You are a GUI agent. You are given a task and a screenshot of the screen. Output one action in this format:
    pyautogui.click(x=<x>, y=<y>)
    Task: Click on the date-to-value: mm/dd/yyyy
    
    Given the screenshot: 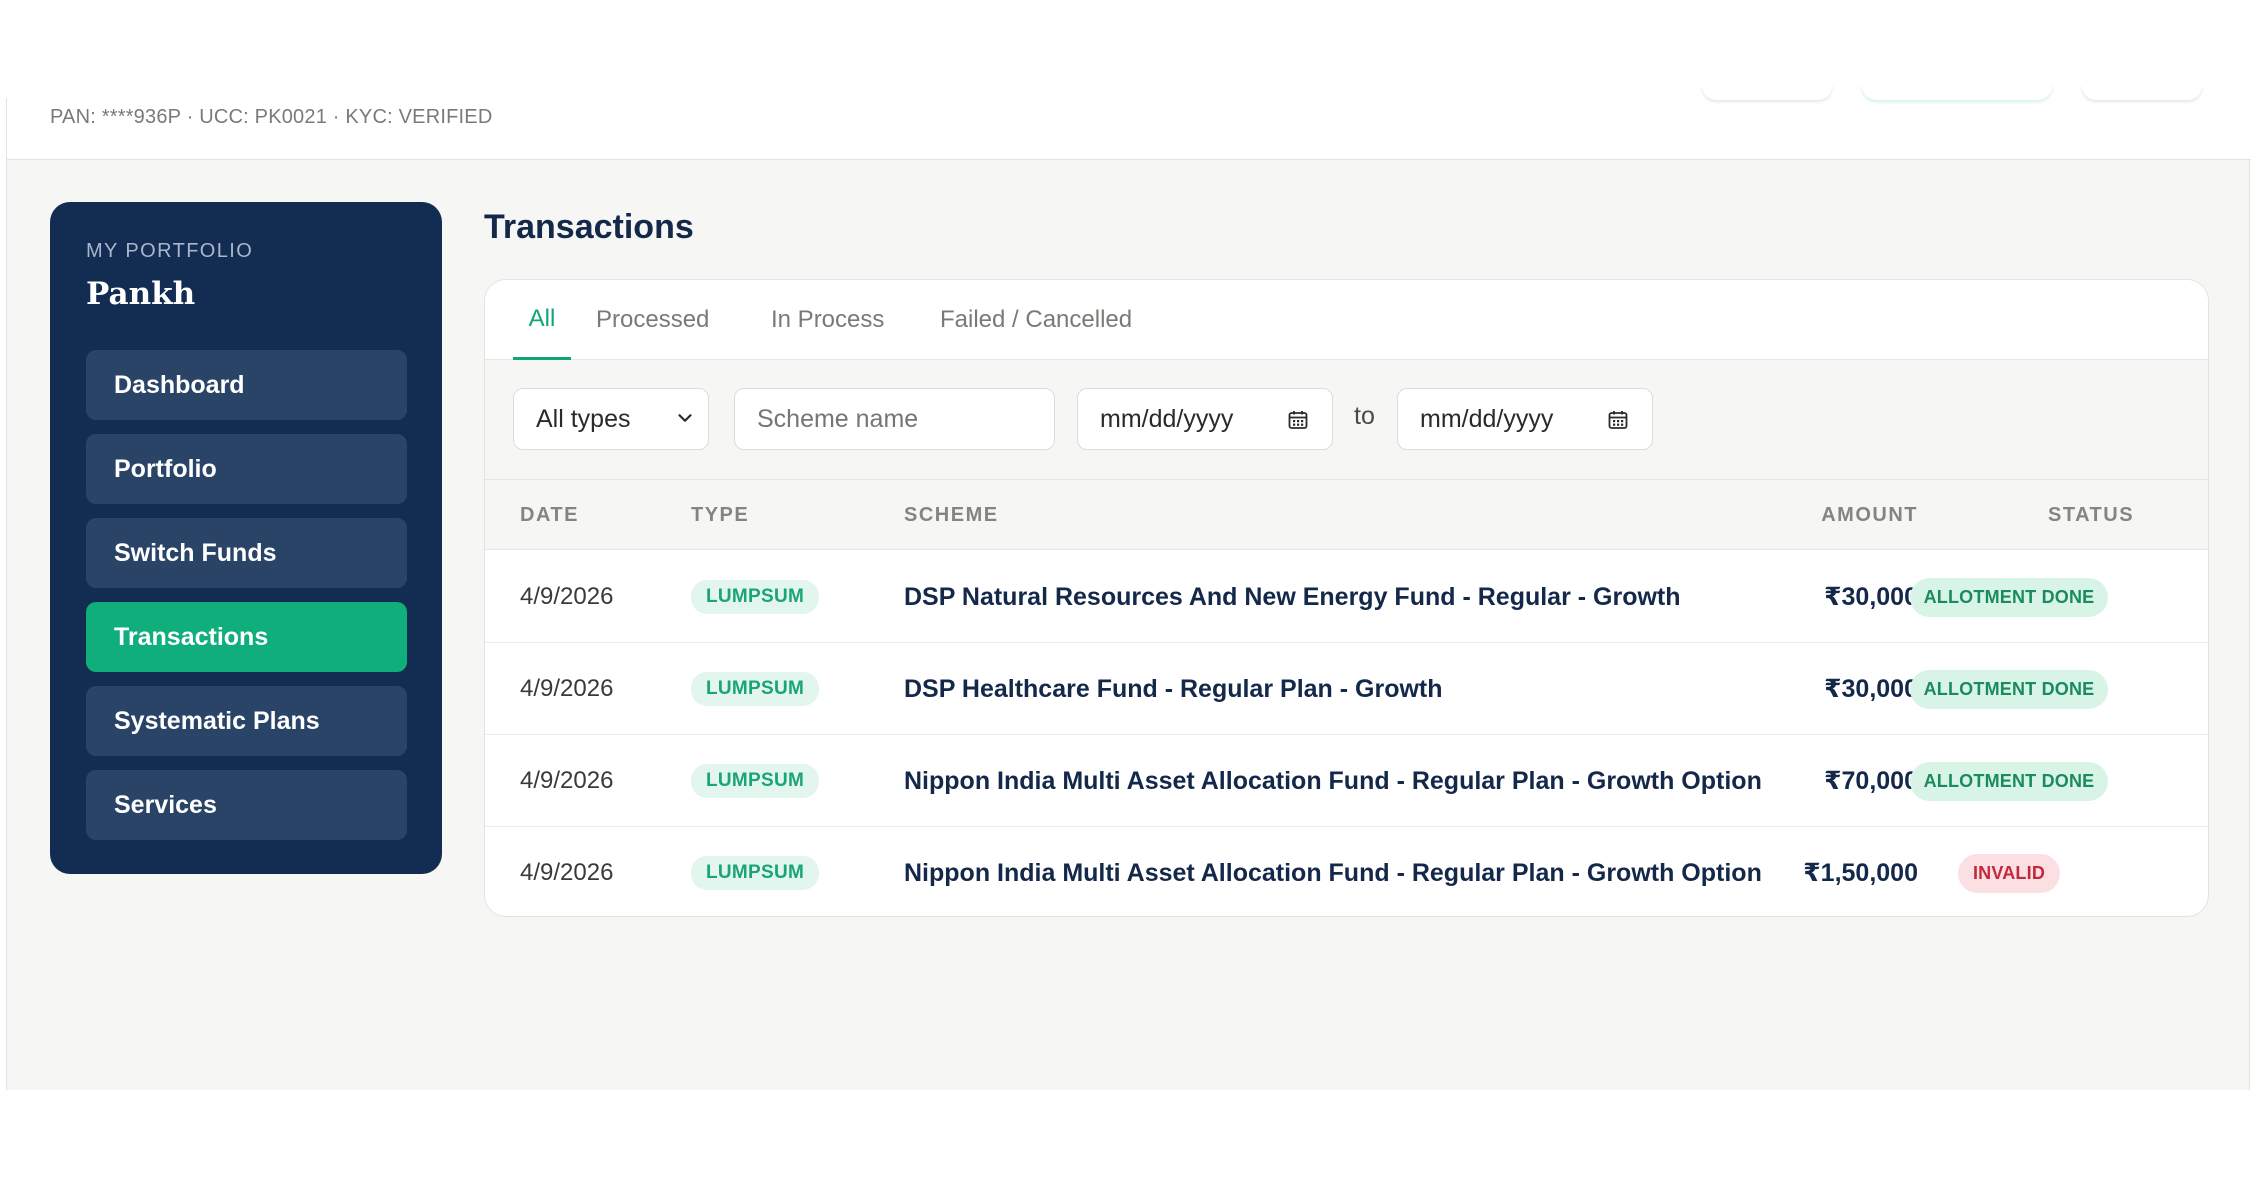 What is the action you would take?
    pyautogui.click(x=1487, y=418)
    